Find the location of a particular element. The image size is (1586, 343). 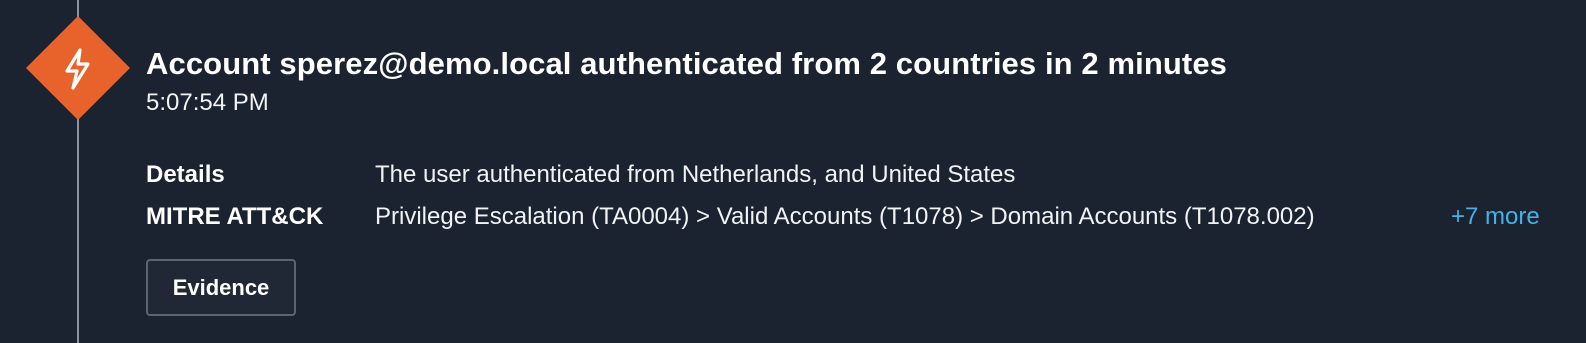

mitre-more-link: +7 more is located at coordinates (1495, 217).